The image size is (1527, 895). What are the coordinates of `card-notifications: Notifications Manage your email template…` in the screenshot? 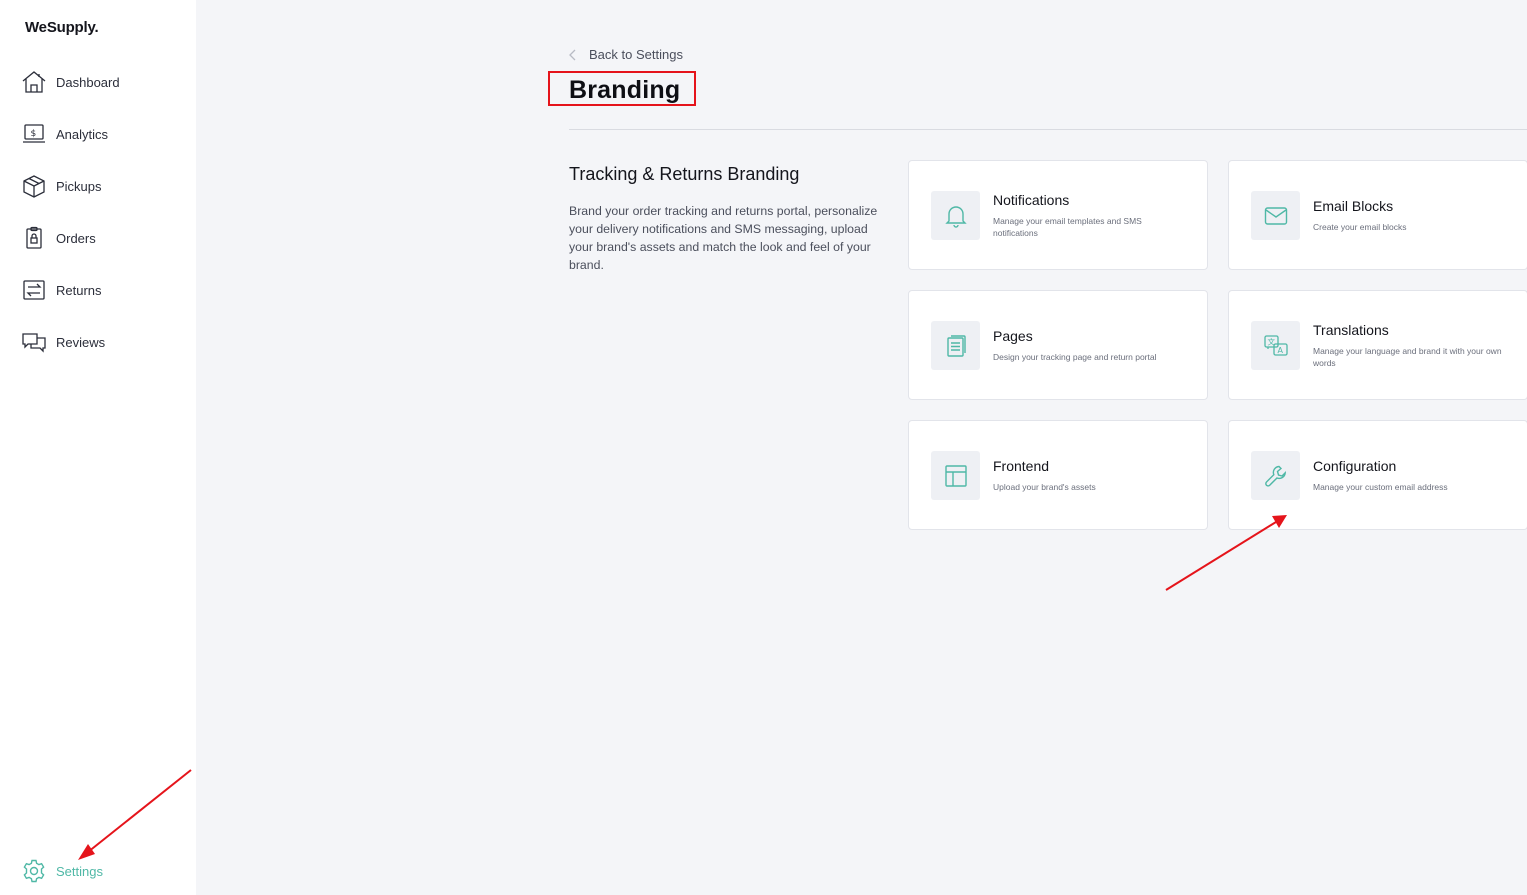 It's located at (1058, 215).